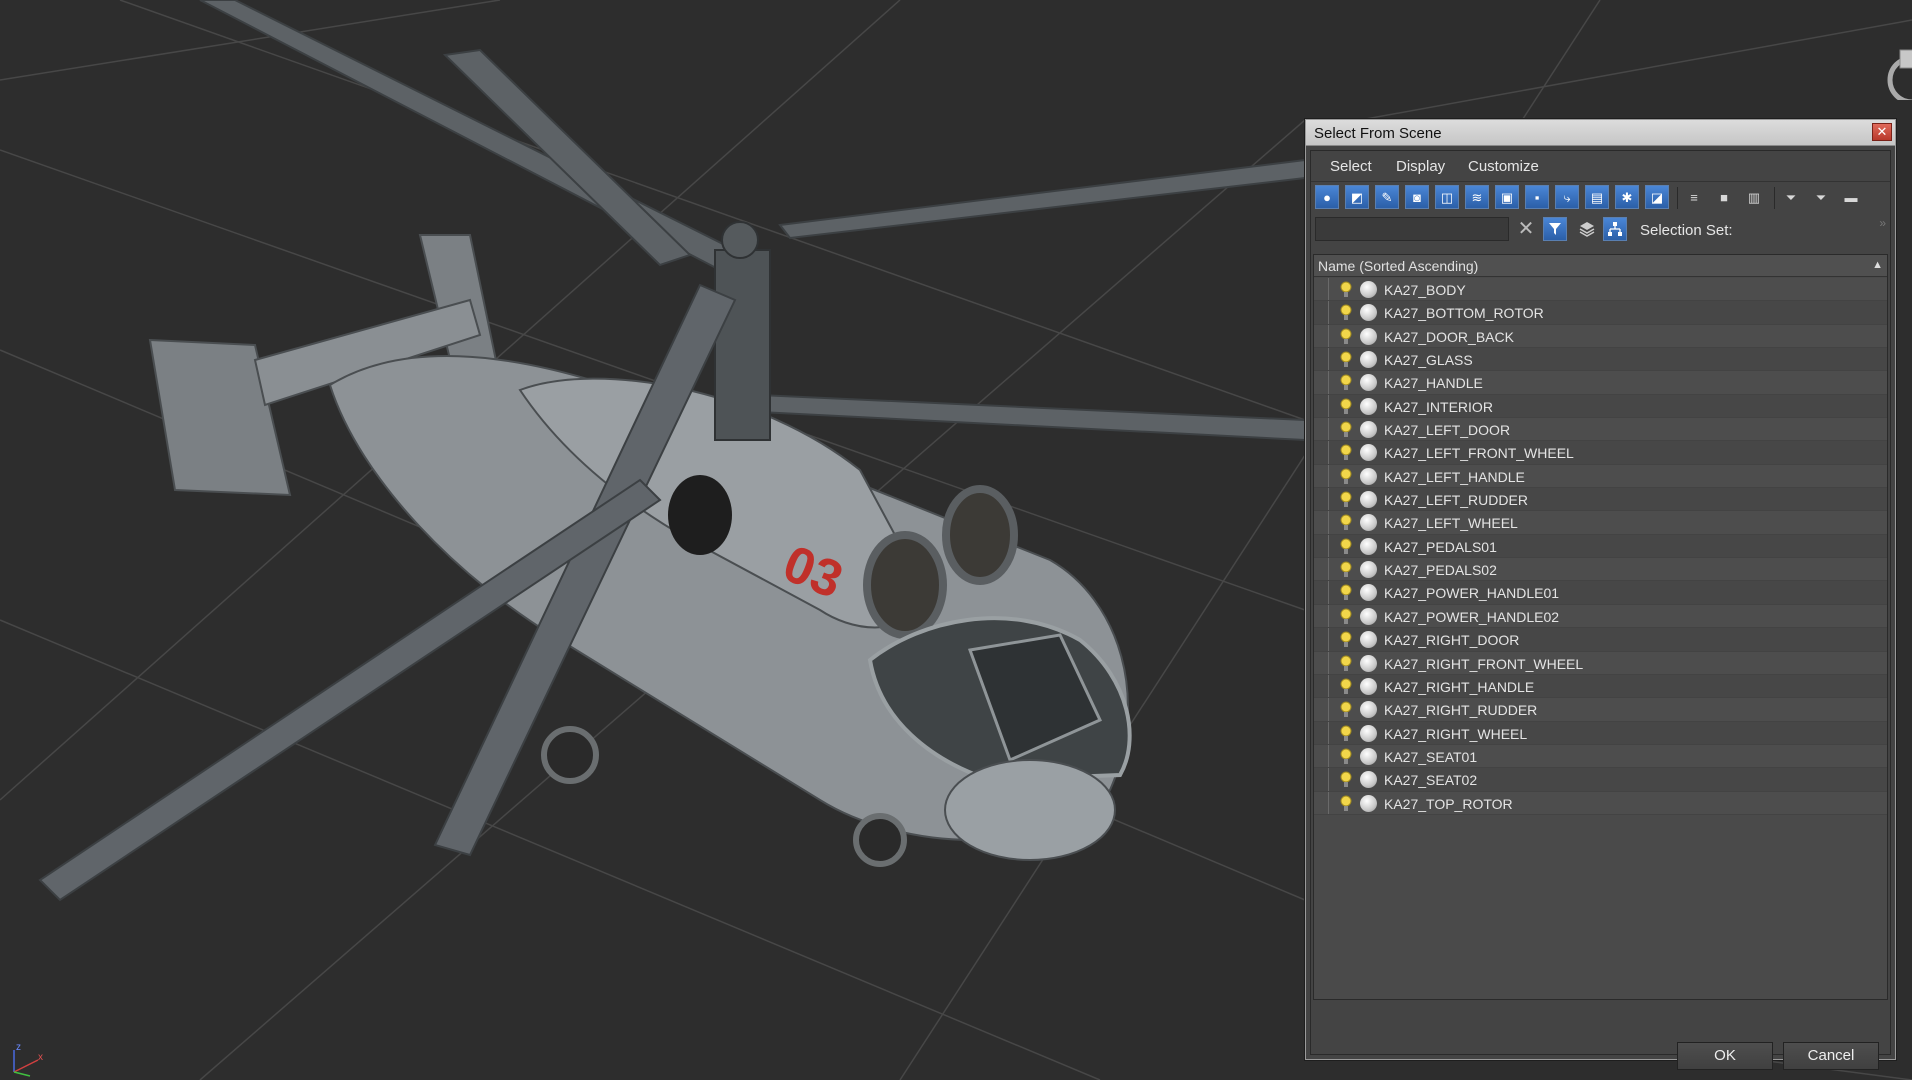 This screenshot has height=1080, width=1912. What do you see at coordinates (1440, 570) in the screenshot?
I see `object-name: KA27_PEDALS02` at bounding box center [1440, 570].